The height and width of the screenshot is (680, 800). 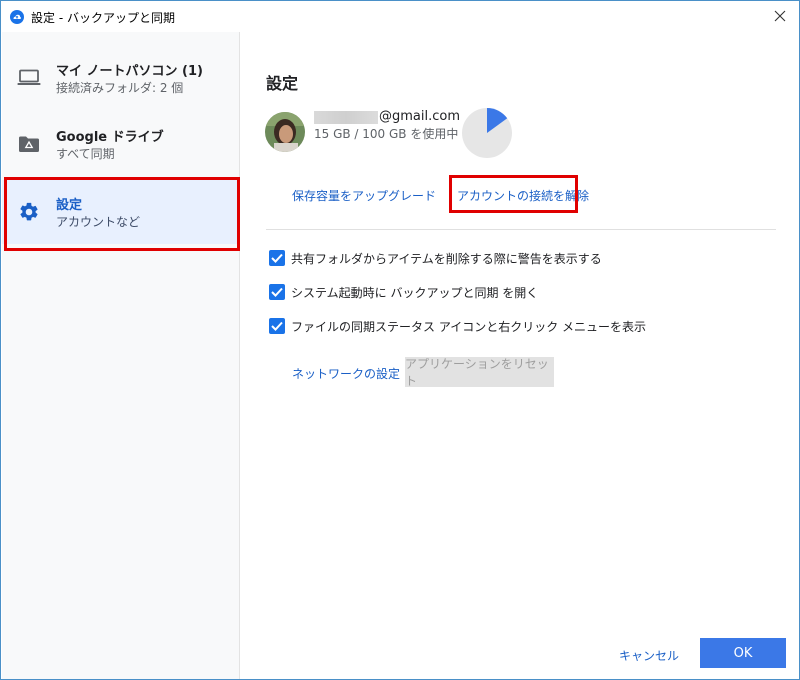 What do you see at coordinates (103, 18) in the screenshot?
I see `window-title: 設定 - バックアップと同期` at bounding box center [103, 18].